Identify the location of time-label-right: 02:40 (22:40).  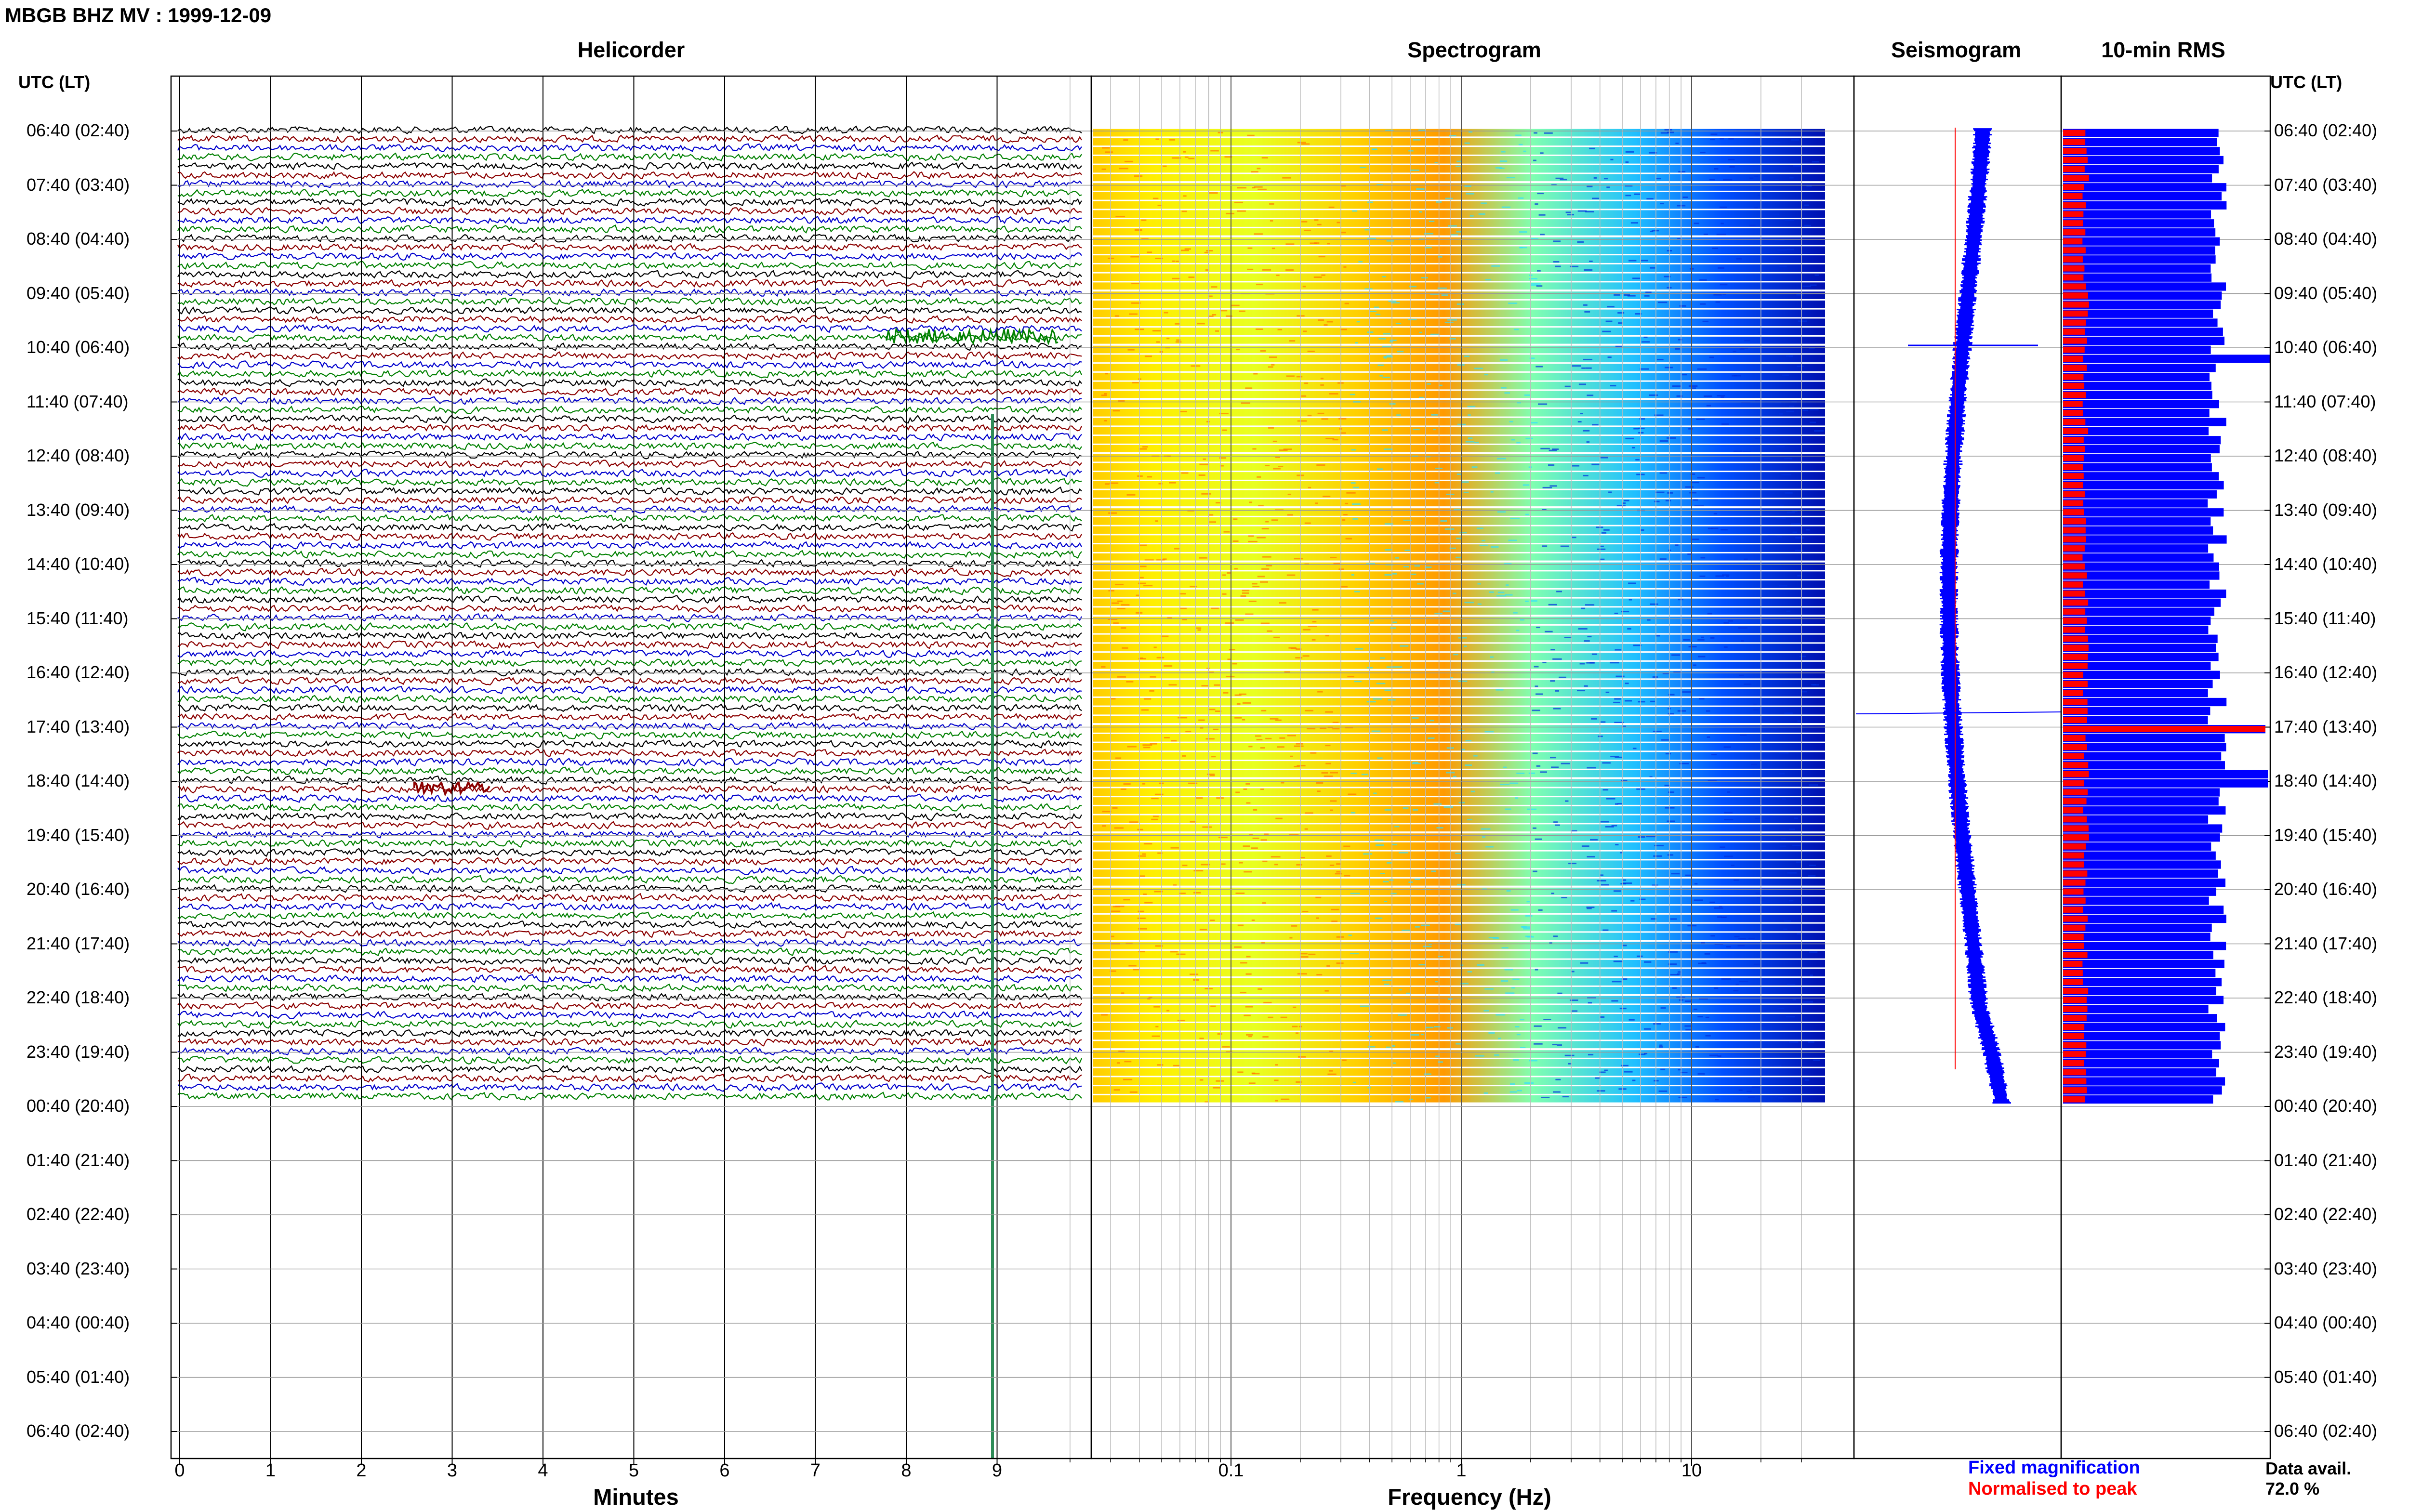
(2326, 1214).